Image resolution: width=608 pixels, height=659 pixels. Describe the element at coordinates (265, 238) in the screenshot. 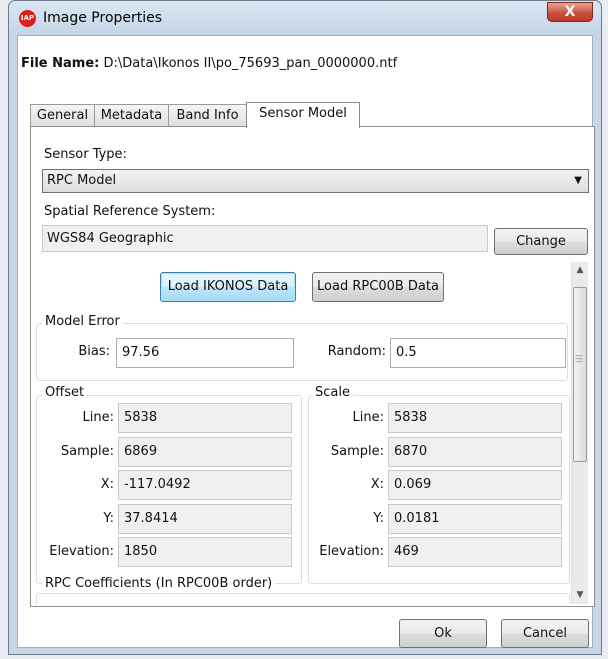

I see `srs-field: WGS84 Geographic` at that location.